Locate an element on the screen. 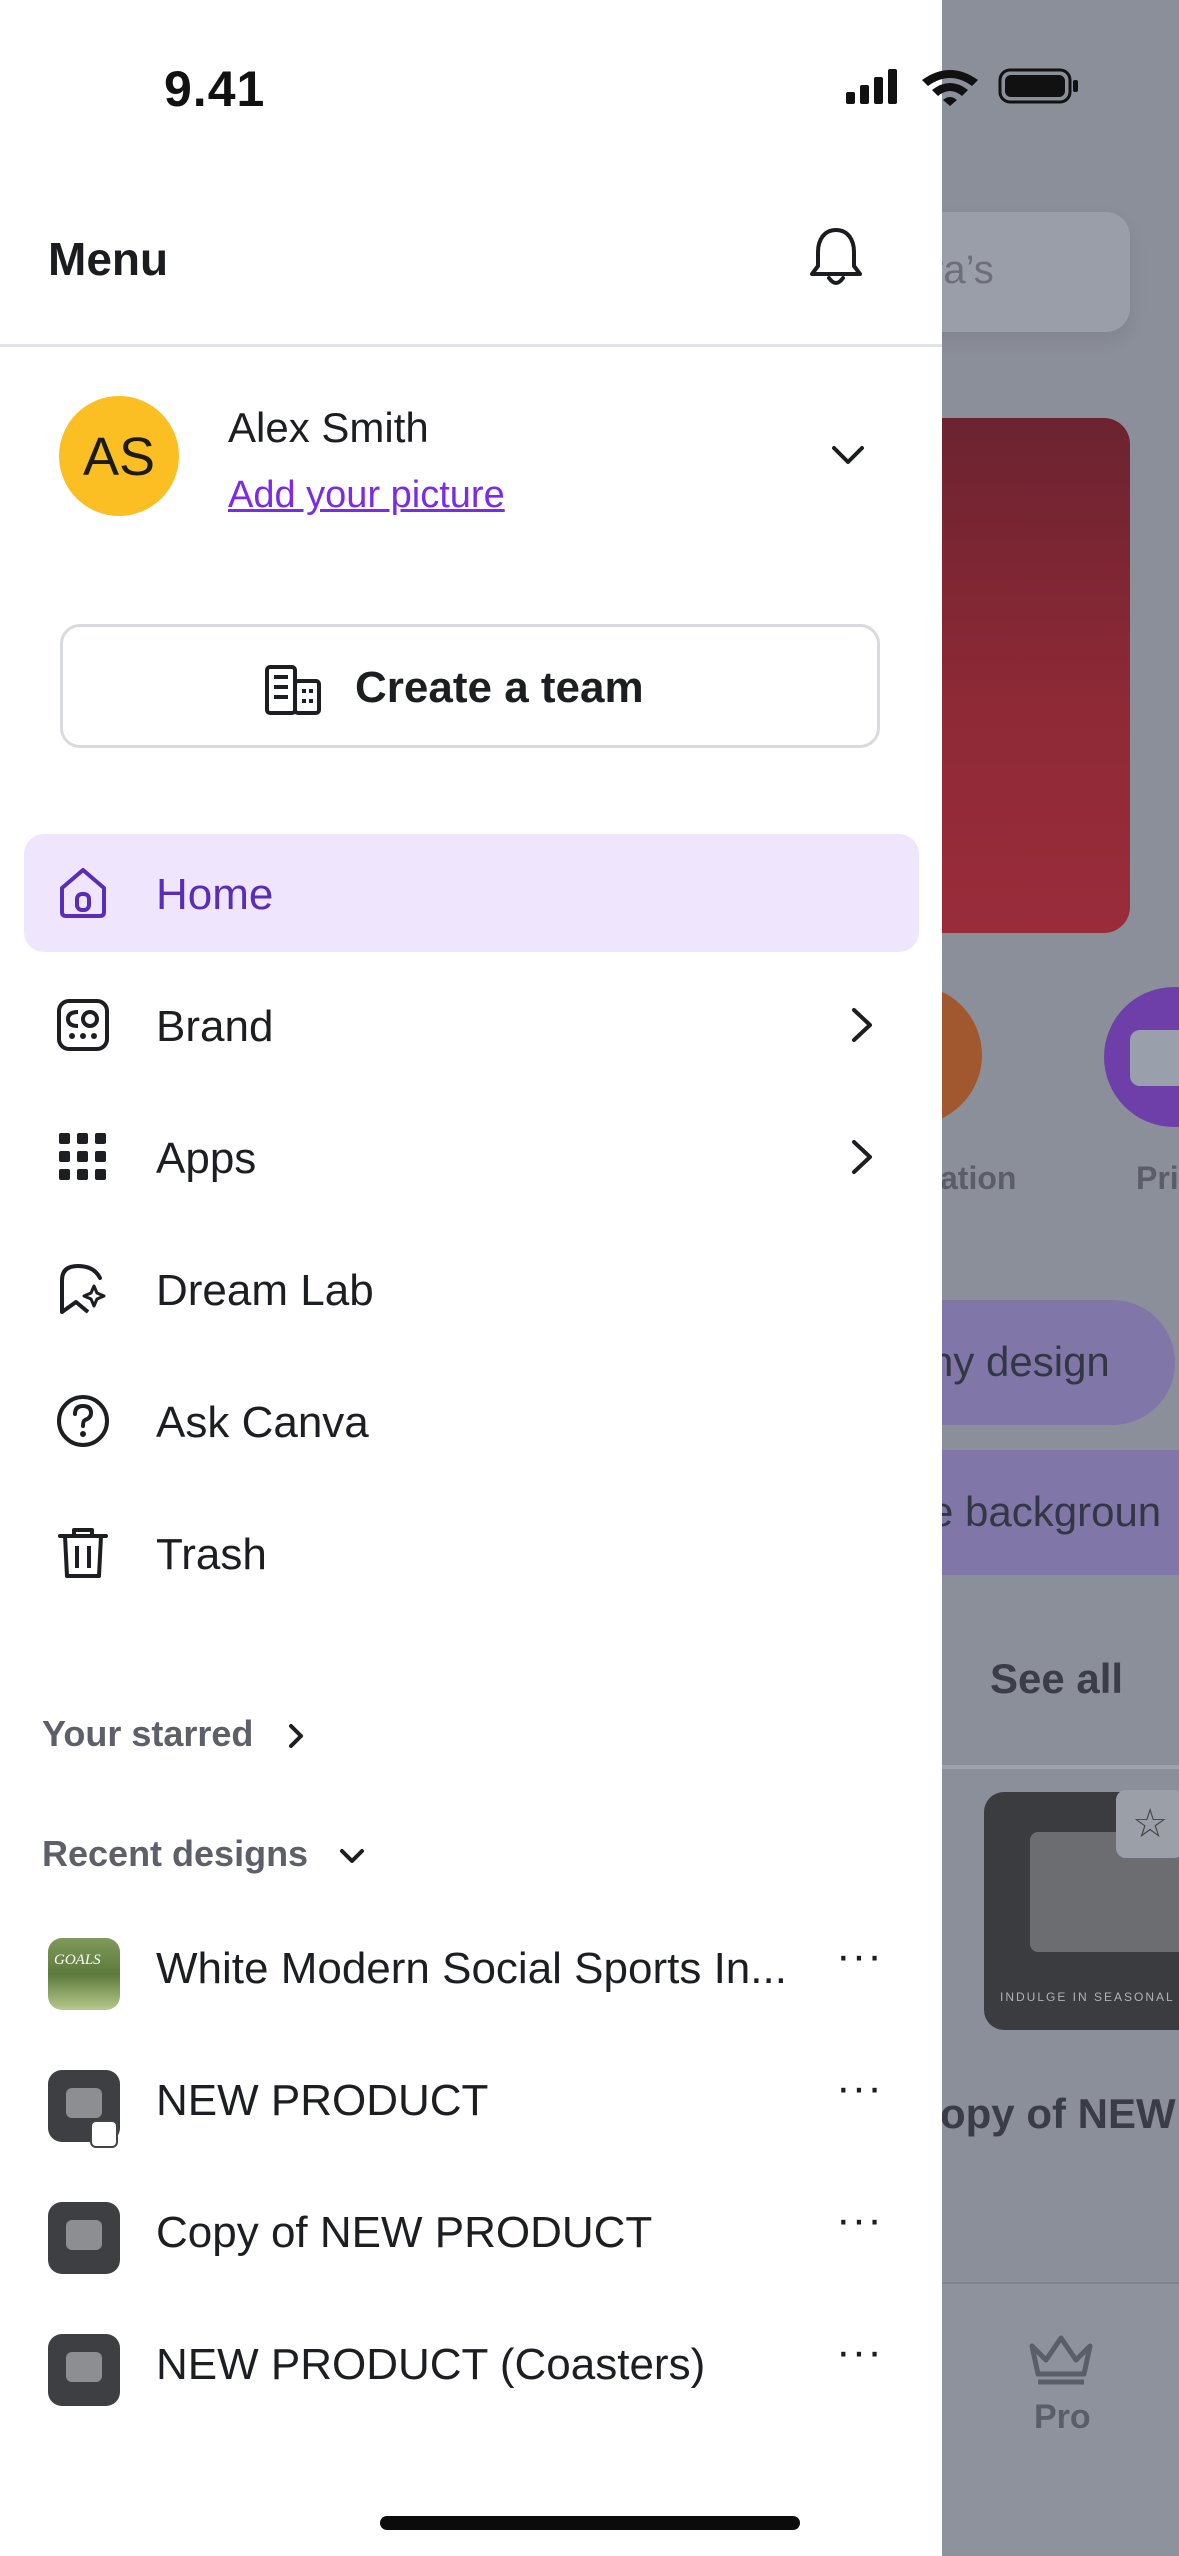 The width and height of the screenshot is (1179, 2556). trash-icon is located at coordinates (83, 1553).